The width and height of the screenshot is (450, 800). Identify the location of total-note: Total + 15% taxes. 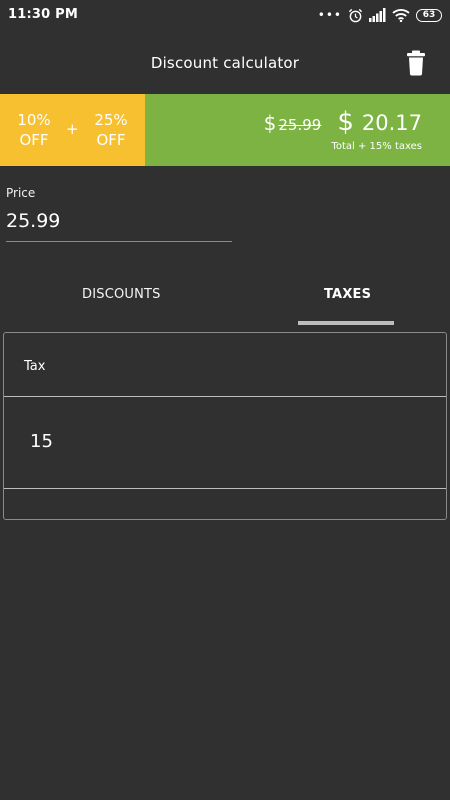
(376, 146).